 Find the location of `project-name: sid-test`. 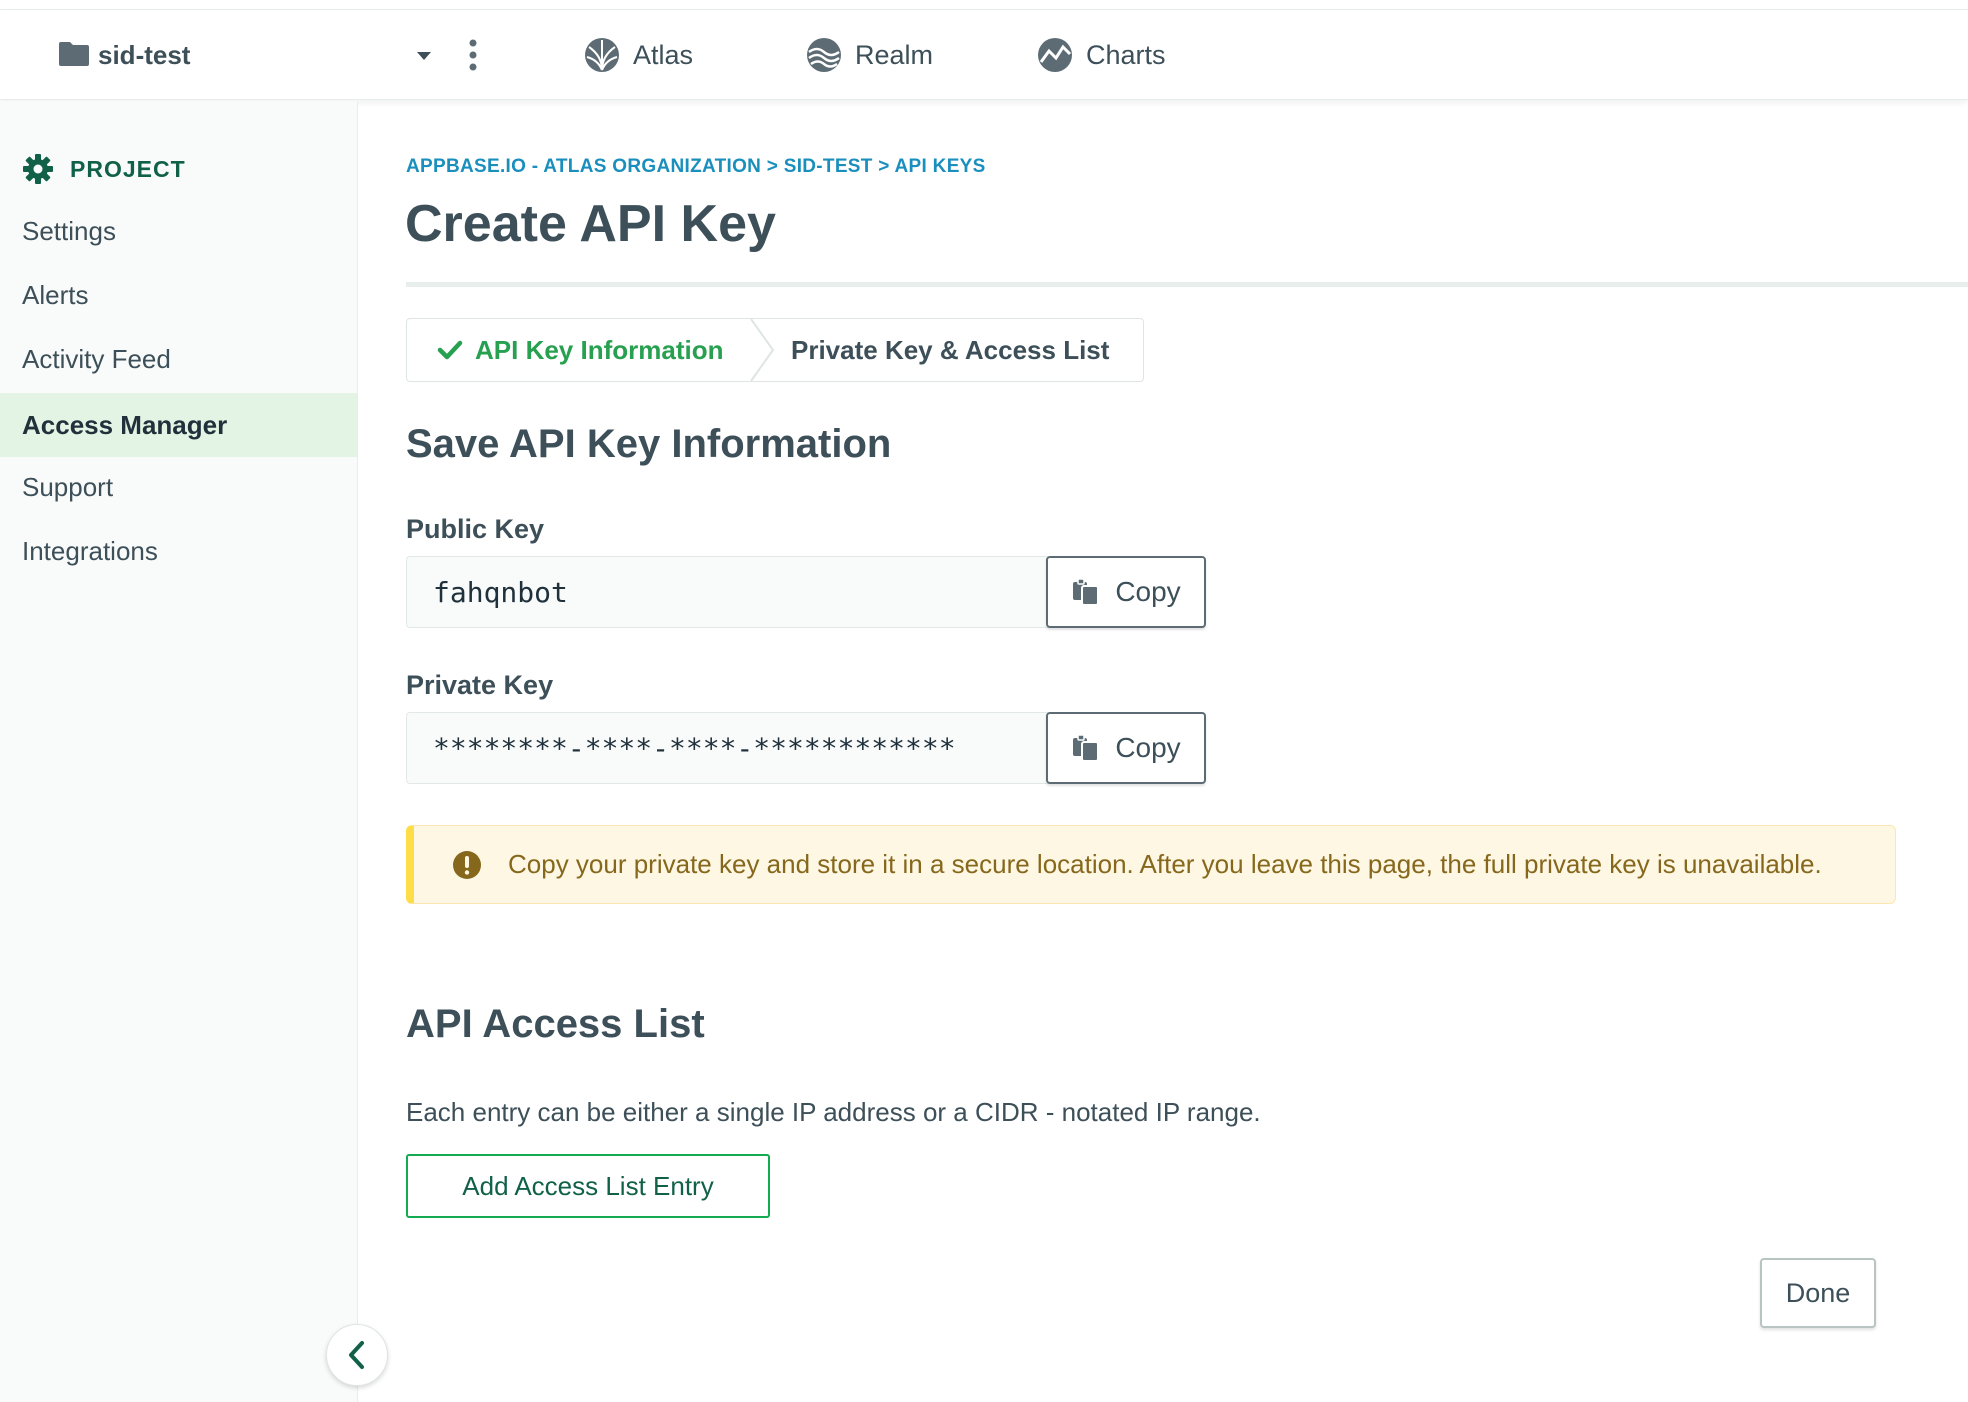

project-name: sid-test is located at coordinates (144, 55).